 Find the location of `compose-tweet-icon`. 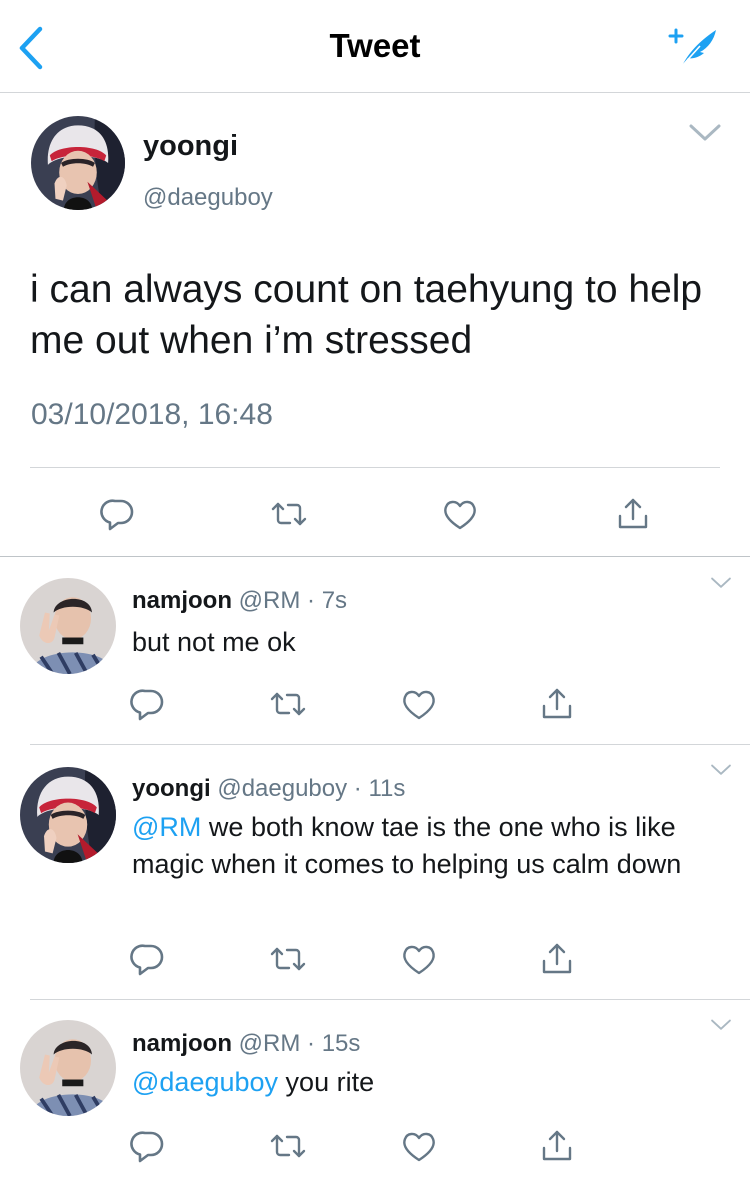

compose-tweet-icon is located at coordinates (692, 47).